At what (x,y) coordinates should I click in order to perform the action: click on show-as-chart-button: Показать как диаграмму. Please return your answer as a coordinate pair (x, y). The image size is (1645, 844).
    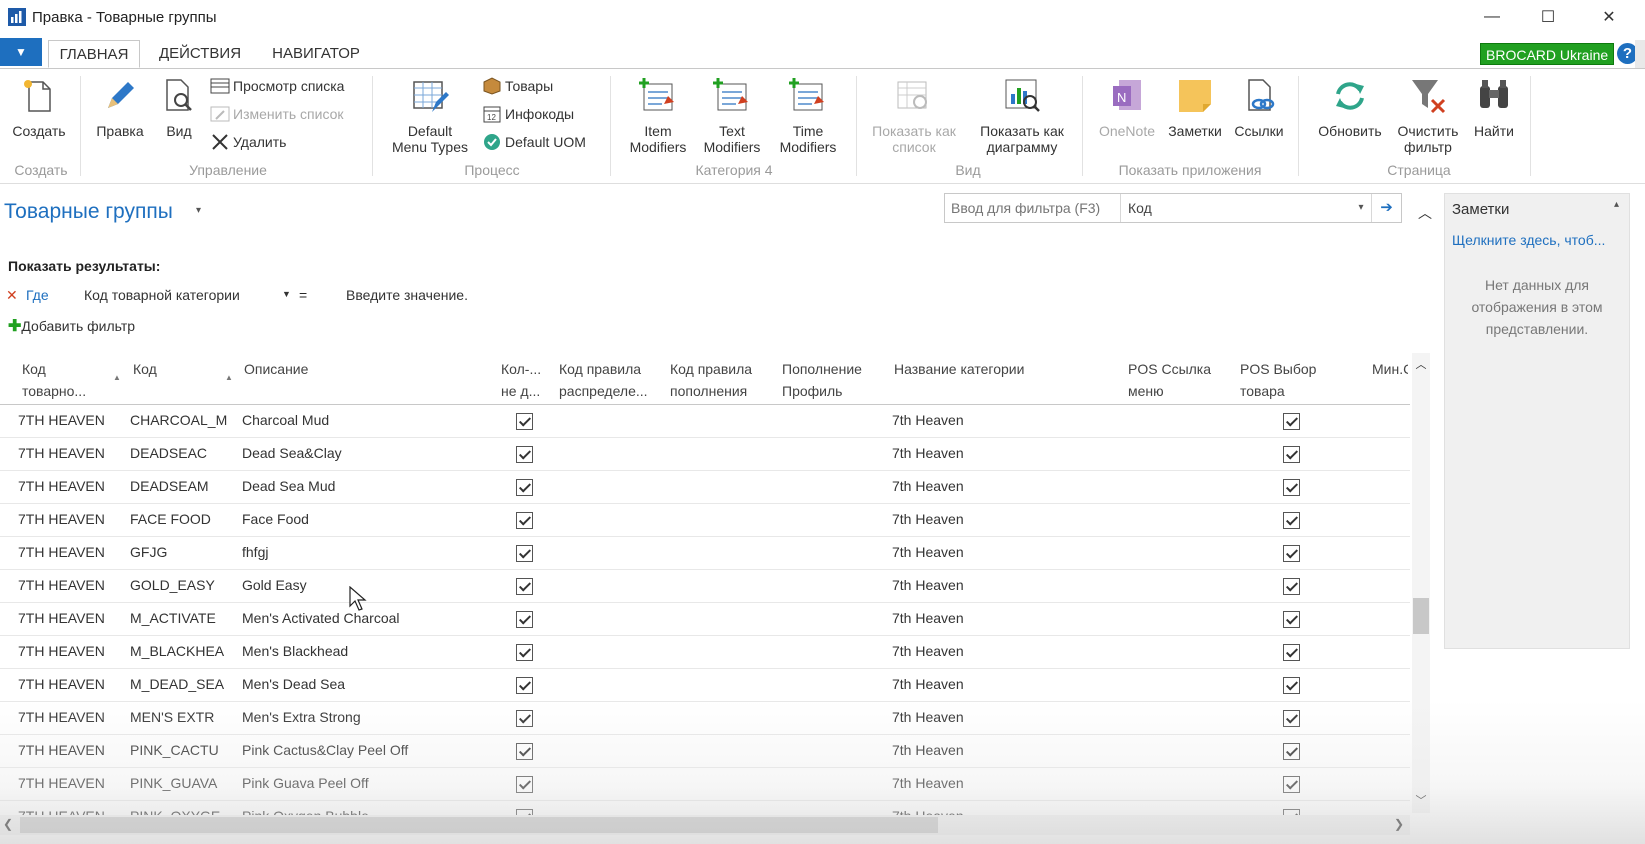
    Looking at the image, I should click on (1022, 115).